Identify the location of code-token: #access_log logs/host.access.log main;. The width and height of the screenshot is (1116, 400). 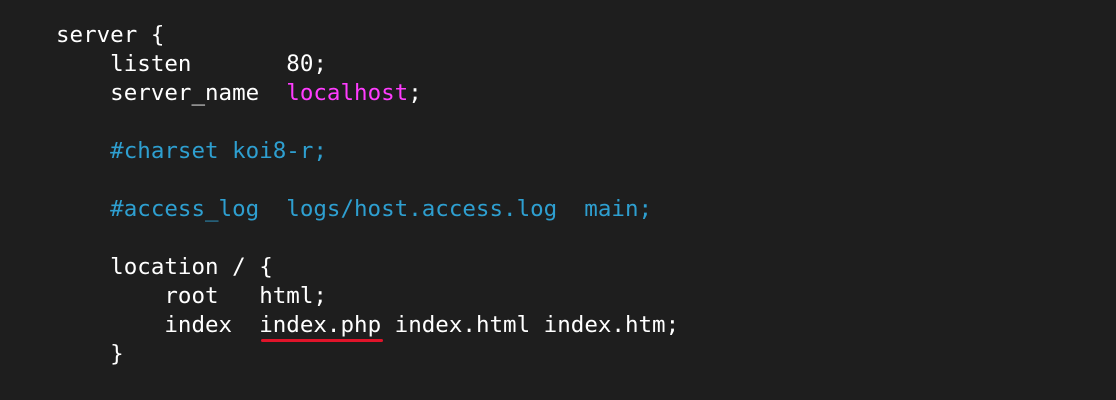
(354, 209).